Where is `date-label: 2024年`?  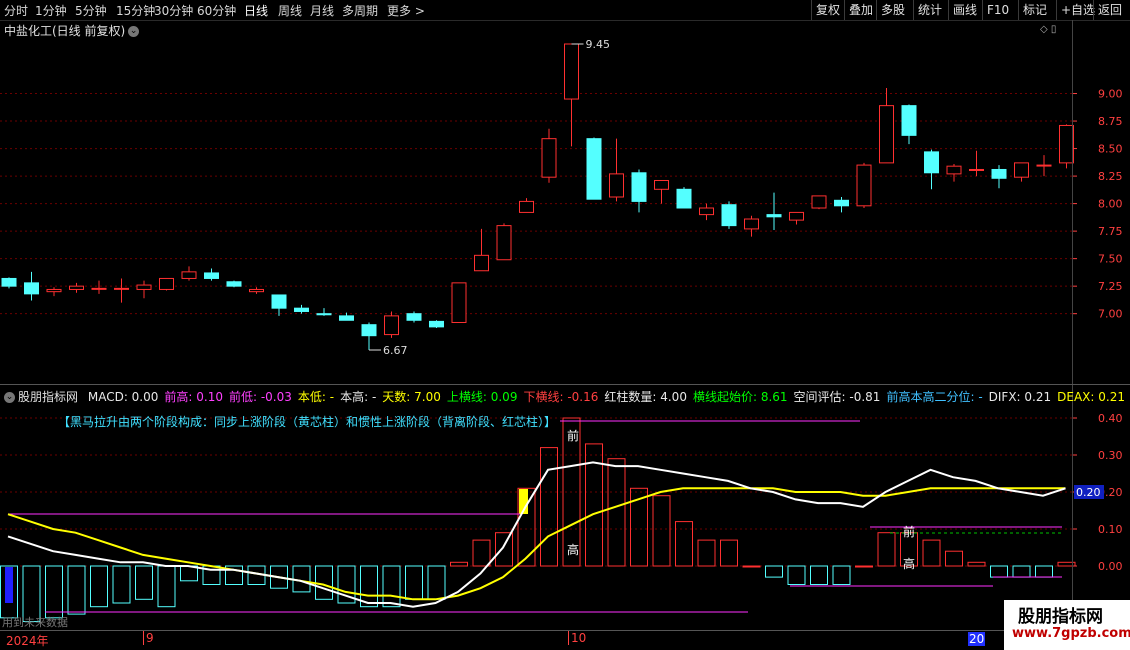
date-label: 2024年 is located at coordinates (27, 641).